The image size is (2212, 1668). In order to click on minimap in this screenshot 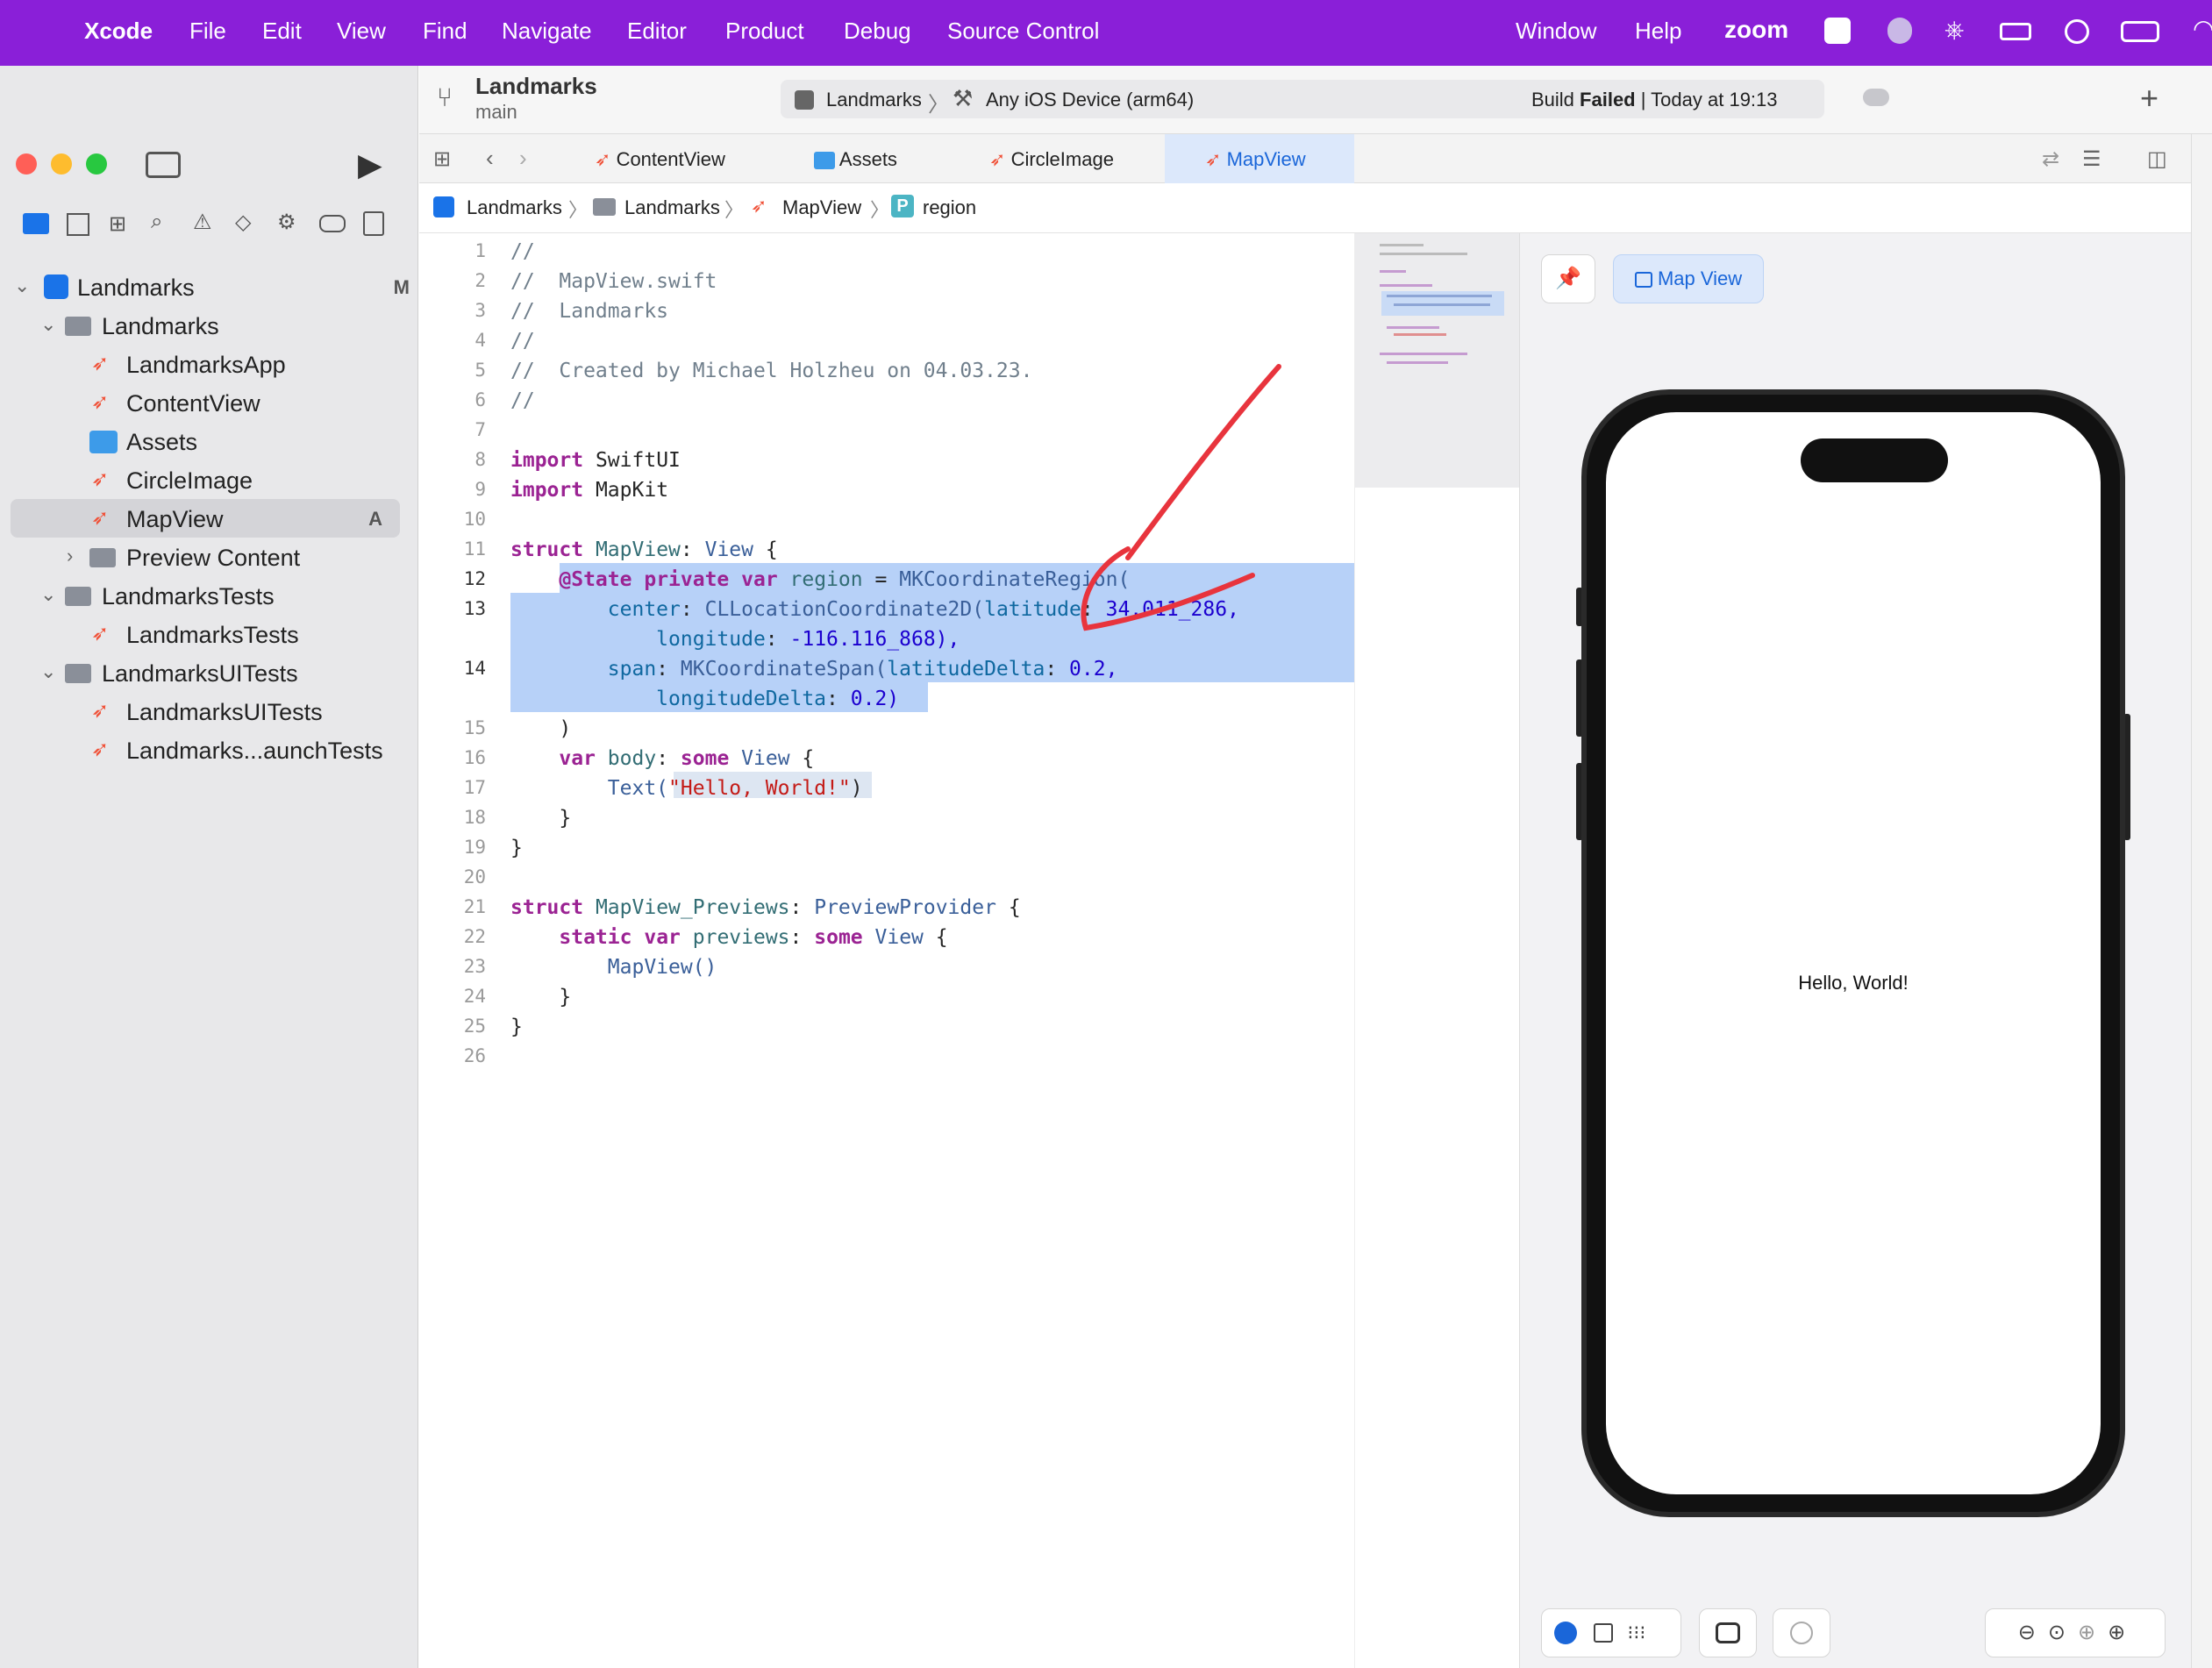, I will do `click(1437, 951)`.